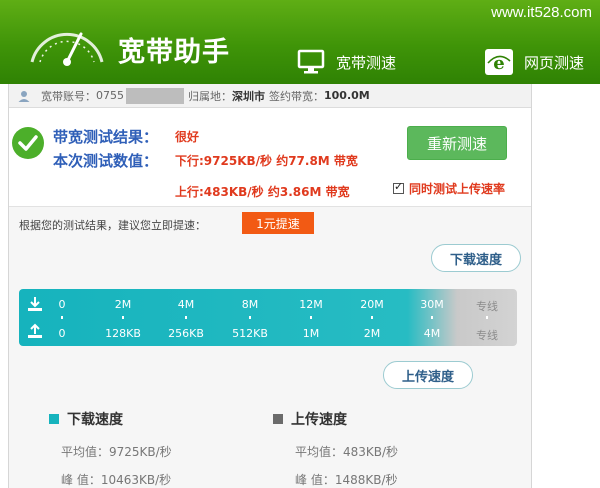 The width and height of the screenshot is (600, 488). I want to click on speedometer-icon, so click(67, 49).